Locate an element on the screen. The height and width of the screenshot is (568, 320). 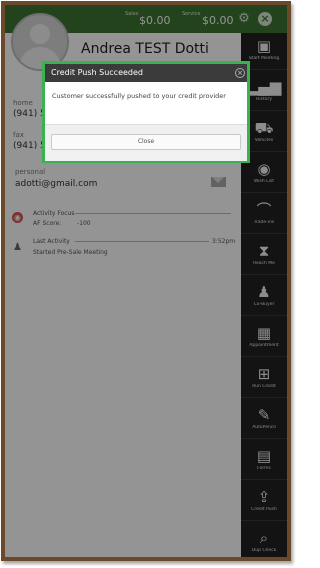
dialog-footer: Close is located at coordinates (146, 142).